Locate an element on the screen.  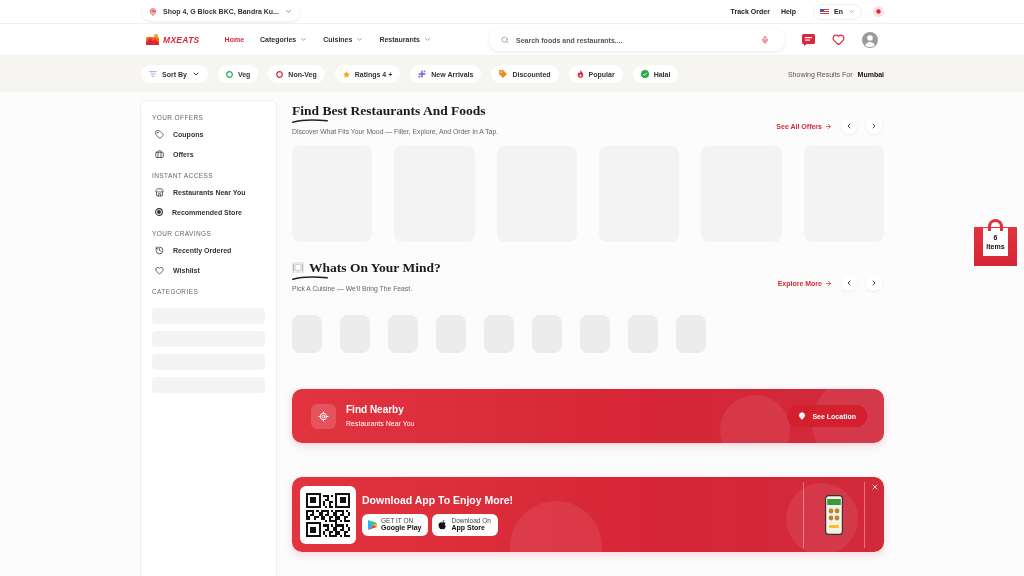
sparkles-icon is located at coordinates (422, 74).